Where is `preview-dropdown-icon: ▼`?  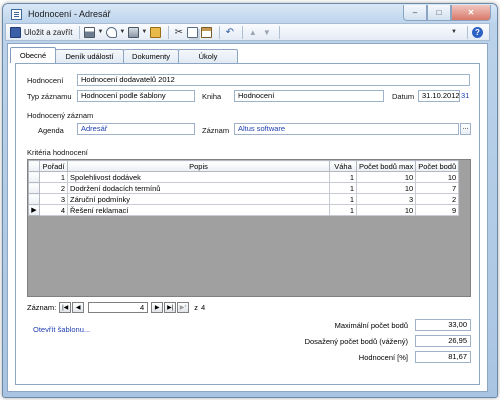
preview-dropdown-icon: ▼ is located at coordinates (122, 32).